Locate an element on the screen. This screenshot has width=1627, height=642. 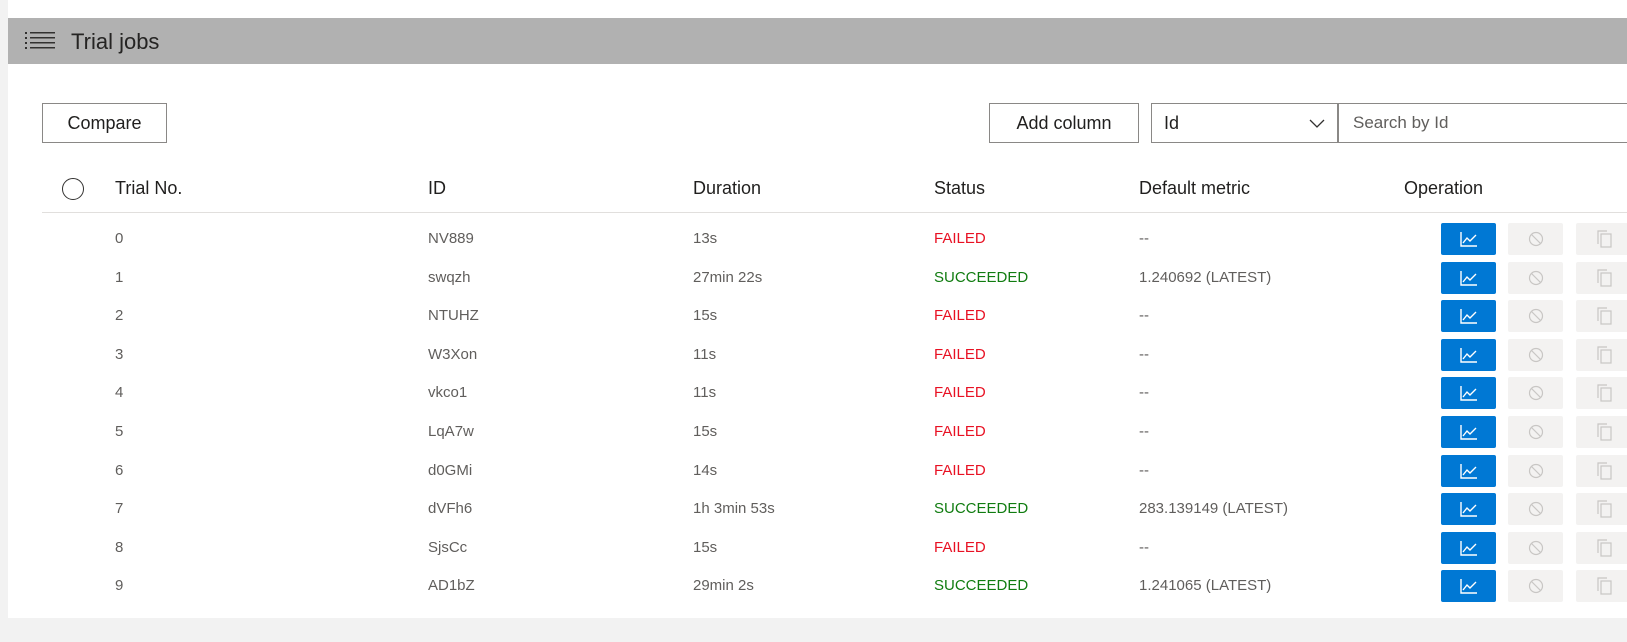
cell-trial-no: 9 is located at coordinates (119, 586).